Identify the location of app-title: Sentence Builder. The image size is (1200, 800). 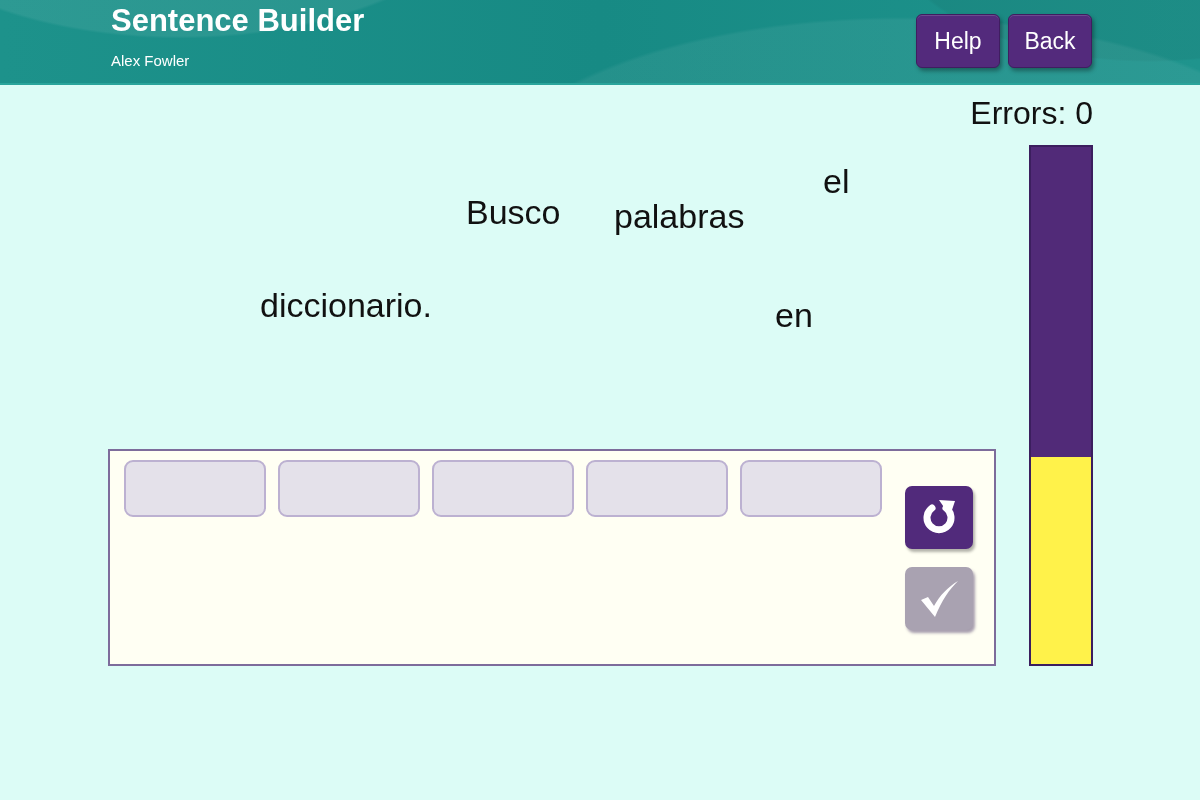
(238, 20).